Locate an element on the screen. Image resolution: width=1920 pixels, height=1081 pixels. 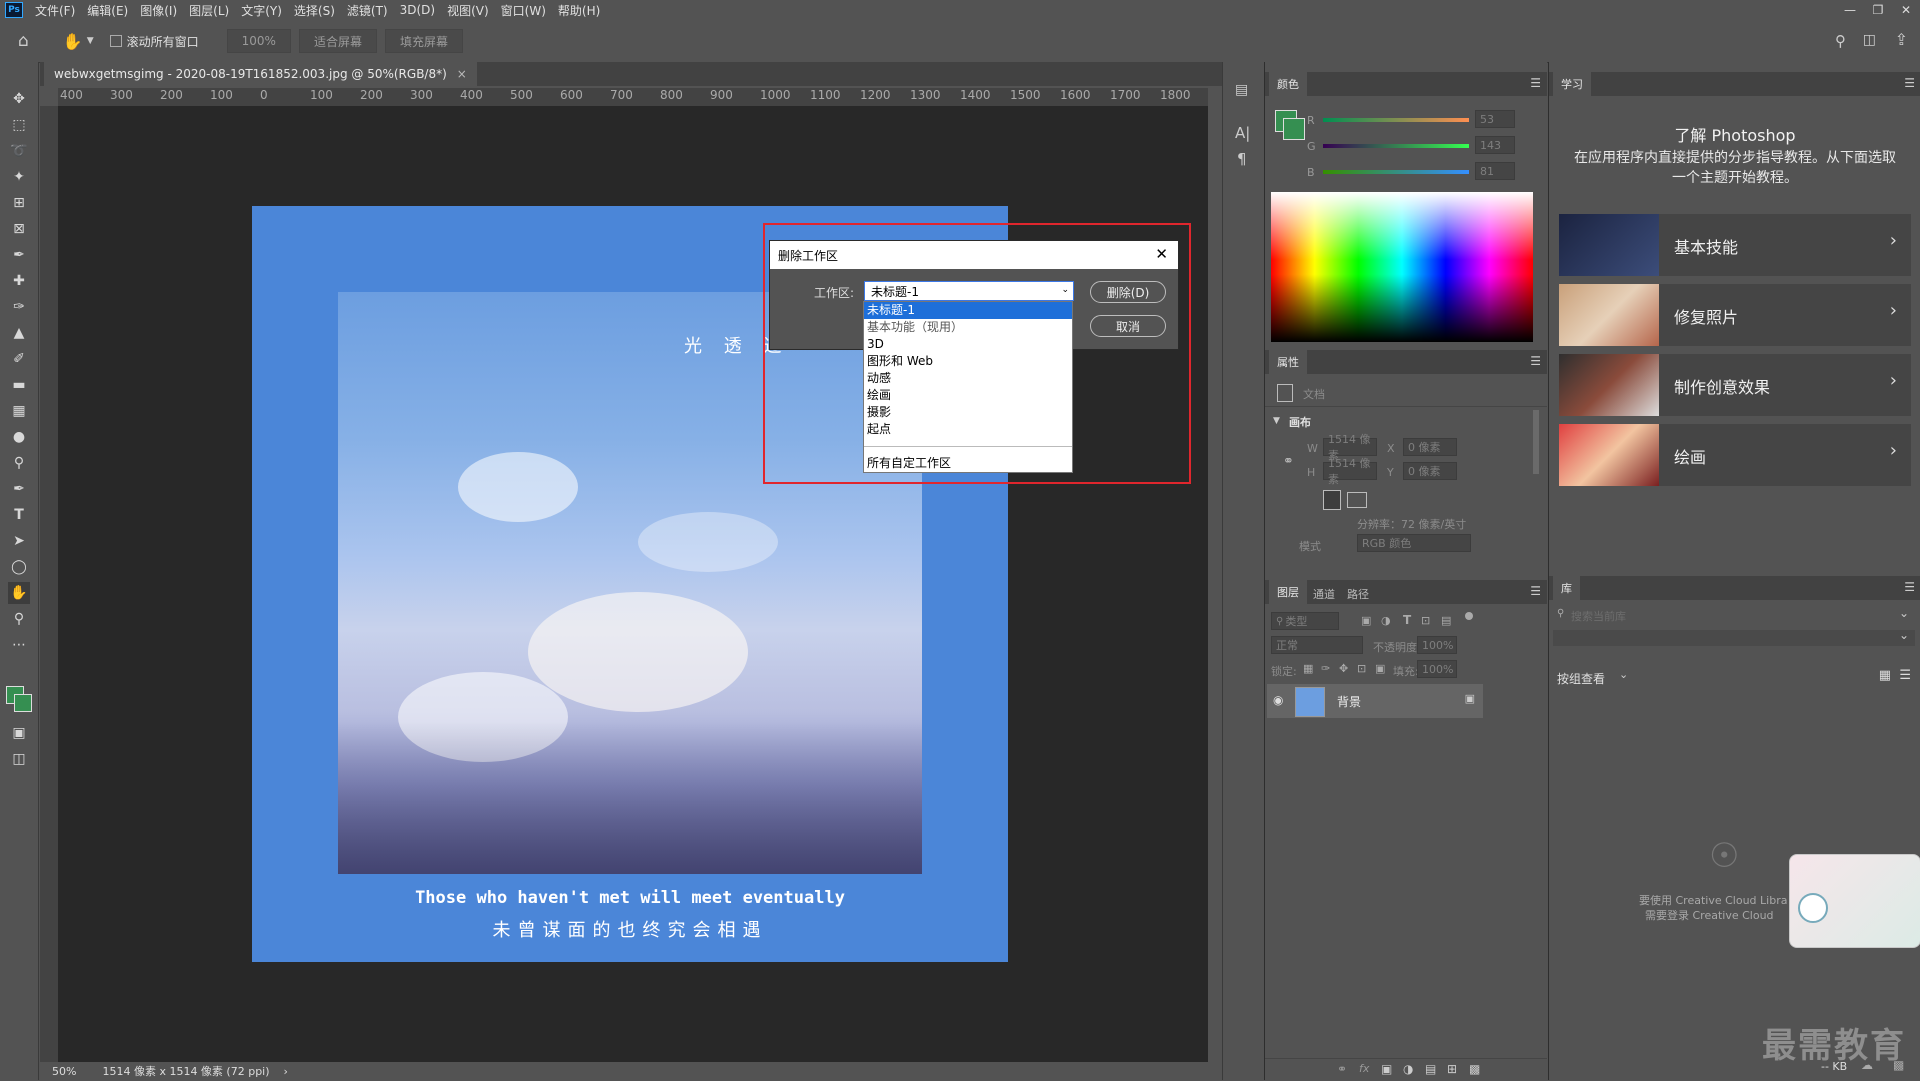
channel-g-slider is located at coordinates (1396, 146).